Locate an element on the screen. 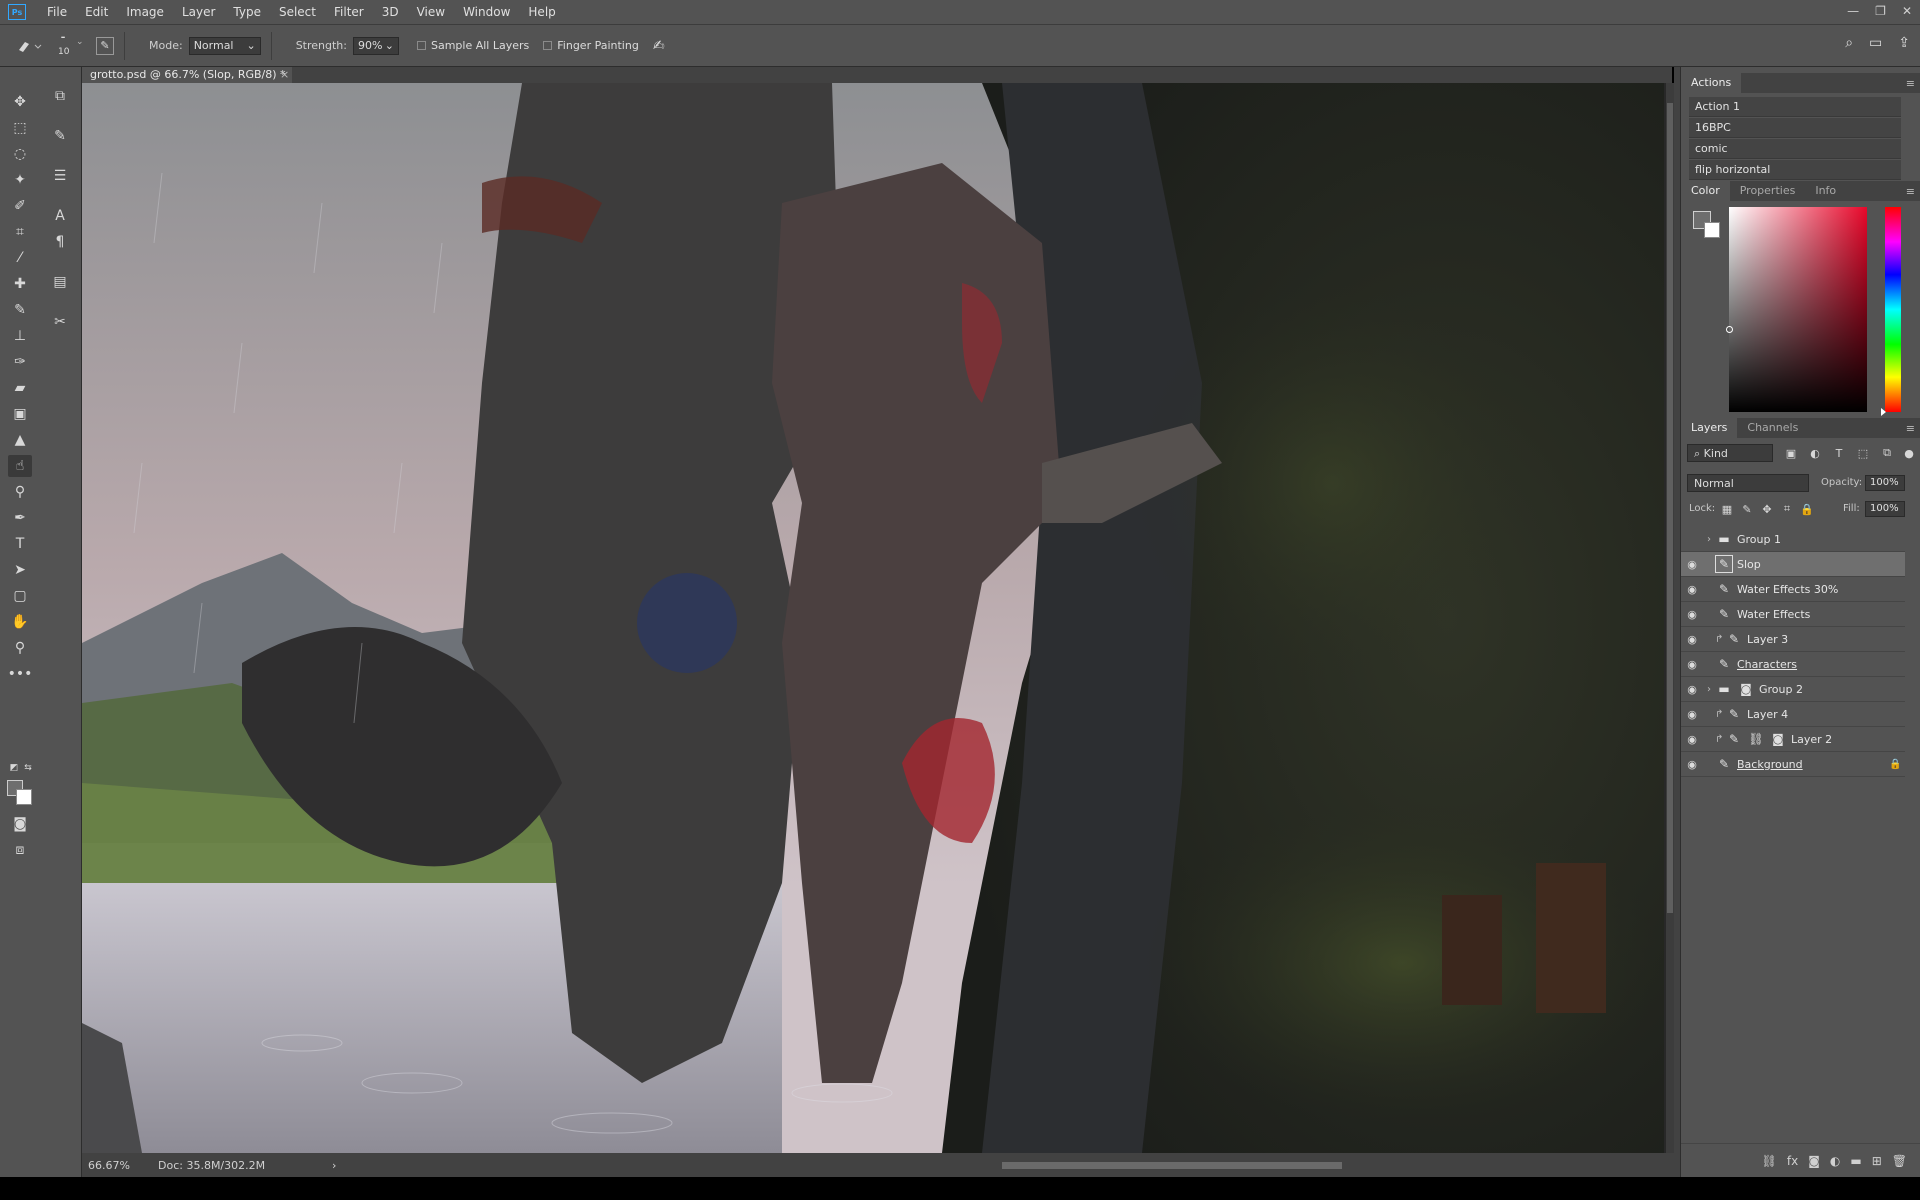  lock-pixels-icon: ✎ is located at coordinates (1747, 509).